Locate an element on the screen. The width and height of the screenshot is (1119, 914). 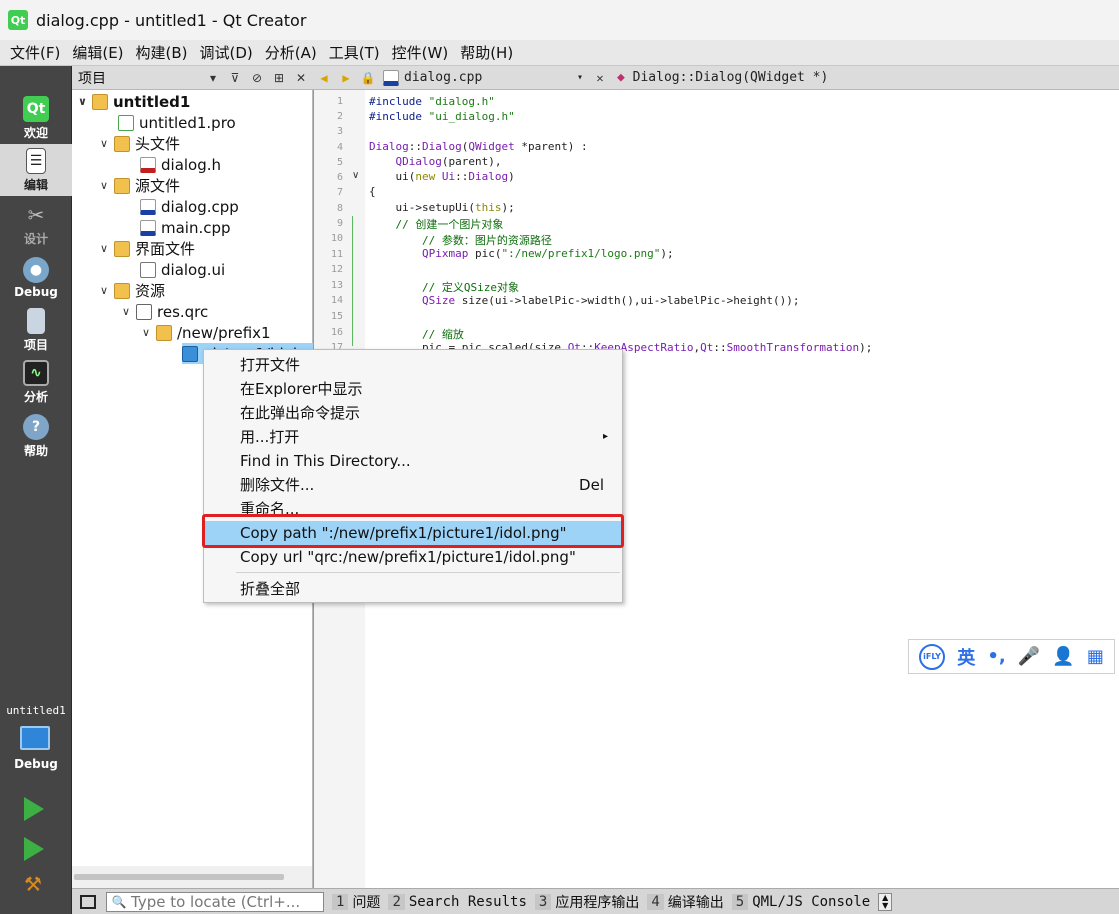
tree-item-dialog-ui: dialog.ui is located at coordinates (182, 269).